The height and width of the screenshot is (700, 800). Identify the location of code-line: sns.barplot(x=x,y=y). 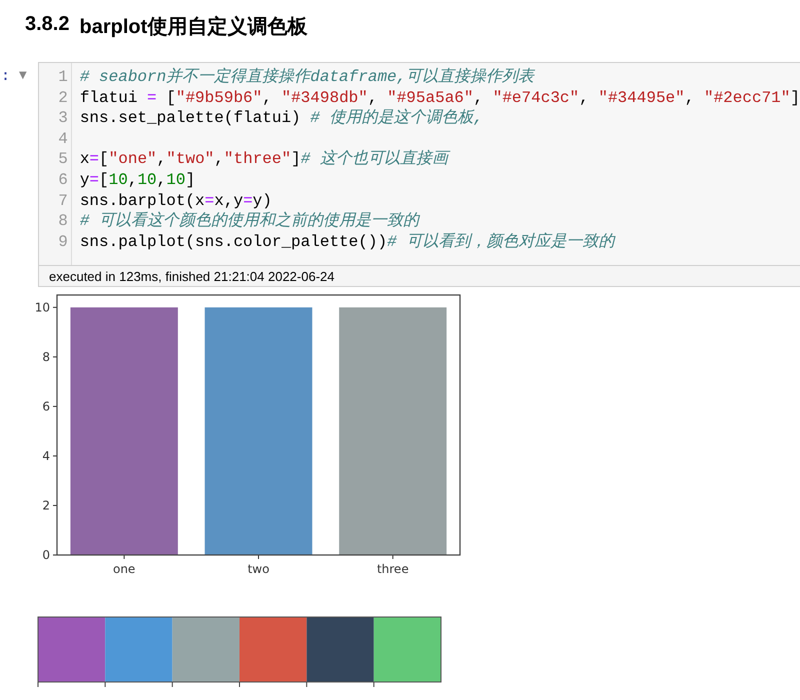
(176, 201).